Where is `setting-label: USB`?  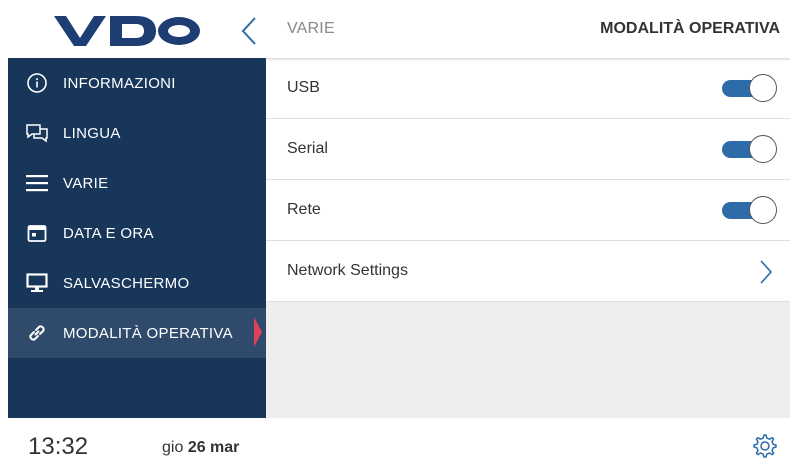 setting-label: USB is located at coordinates (303, 87).